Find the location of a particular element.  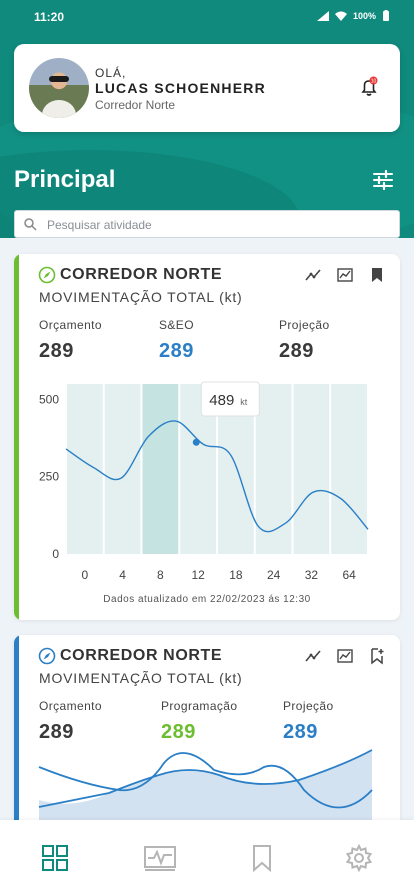

bottom-navigation is located at coordinates (207, 858).